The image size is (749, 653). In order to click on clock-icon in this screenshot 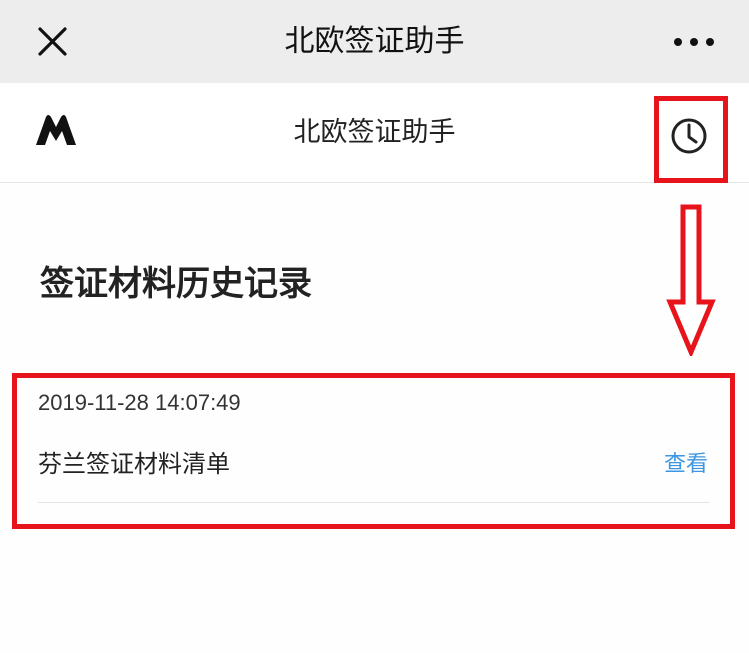, I will do `click(689, 136)`.